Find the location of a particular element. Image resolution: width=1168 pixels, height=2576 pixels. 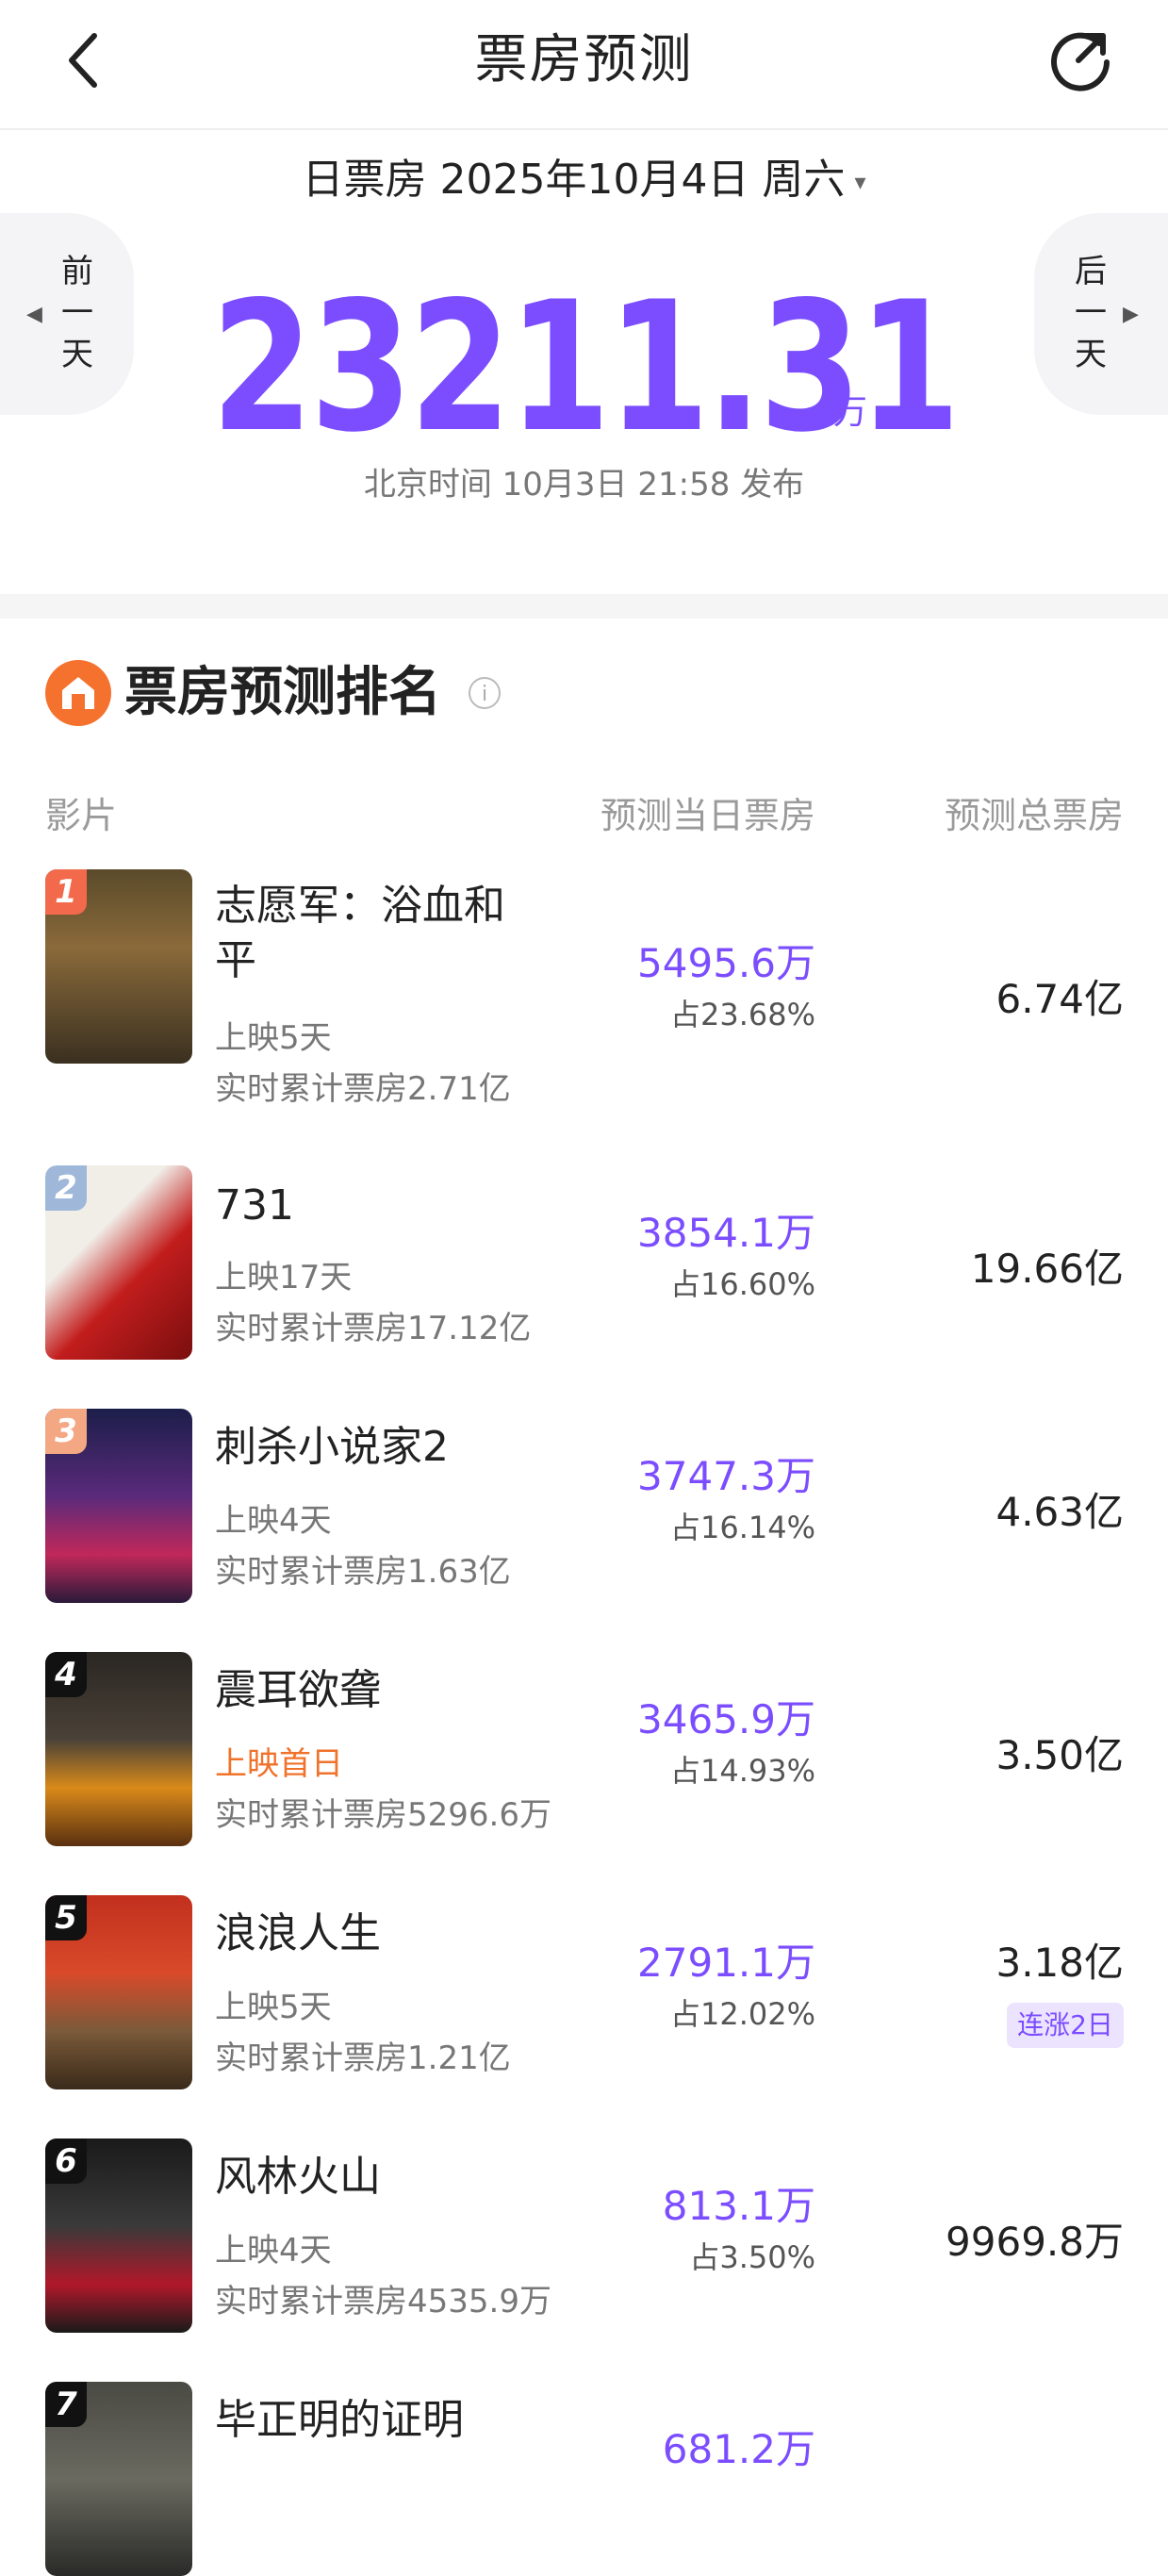

day-box-office: 2791.1万 is located at coordinates (726, 1963).